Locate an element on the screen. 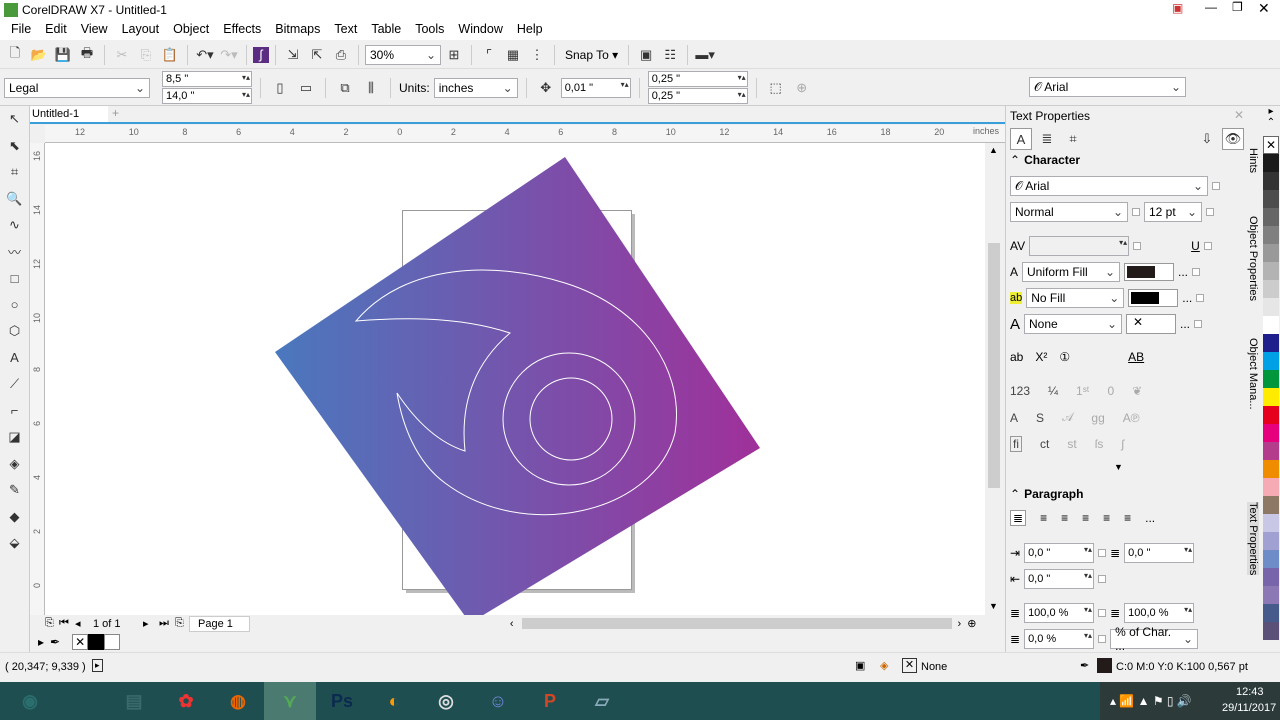 This screenshot has width=1280, height=720. redo-icon: ↷▾ is located at coordinates (229, 55).